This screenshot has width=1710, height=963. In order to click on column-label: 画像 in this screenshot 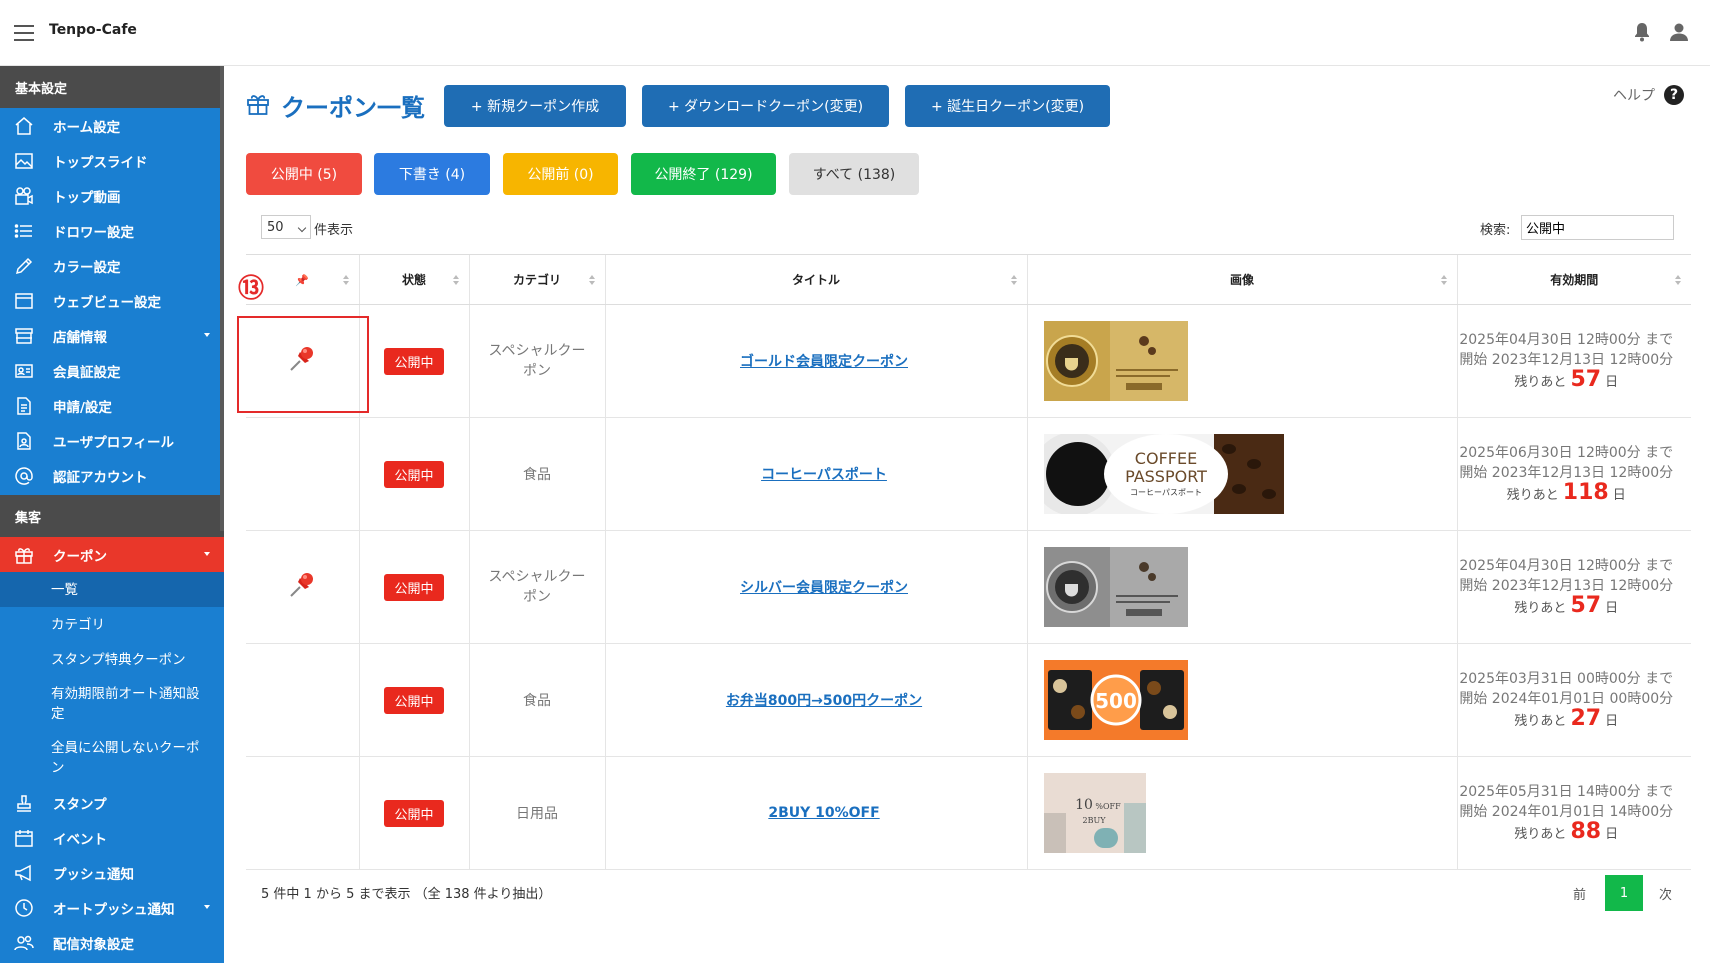, I will do `click(1241, 280)`.